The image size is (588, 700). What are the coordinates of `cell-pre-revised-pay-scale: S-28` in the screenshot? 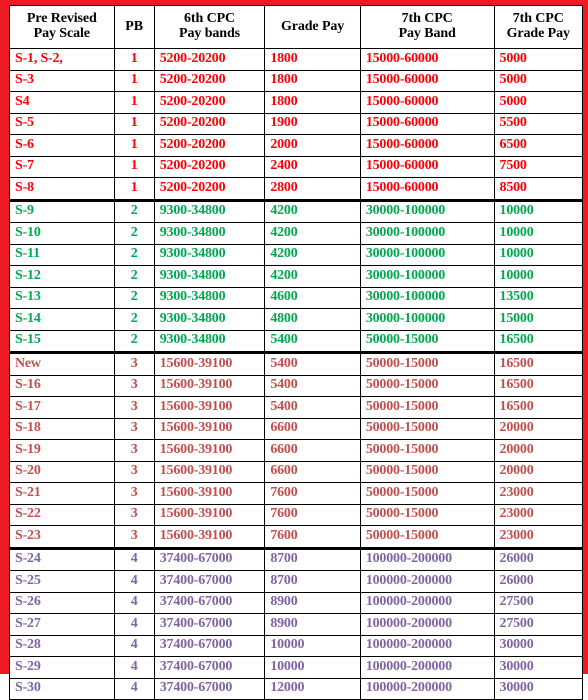 It's located at (62, 645).